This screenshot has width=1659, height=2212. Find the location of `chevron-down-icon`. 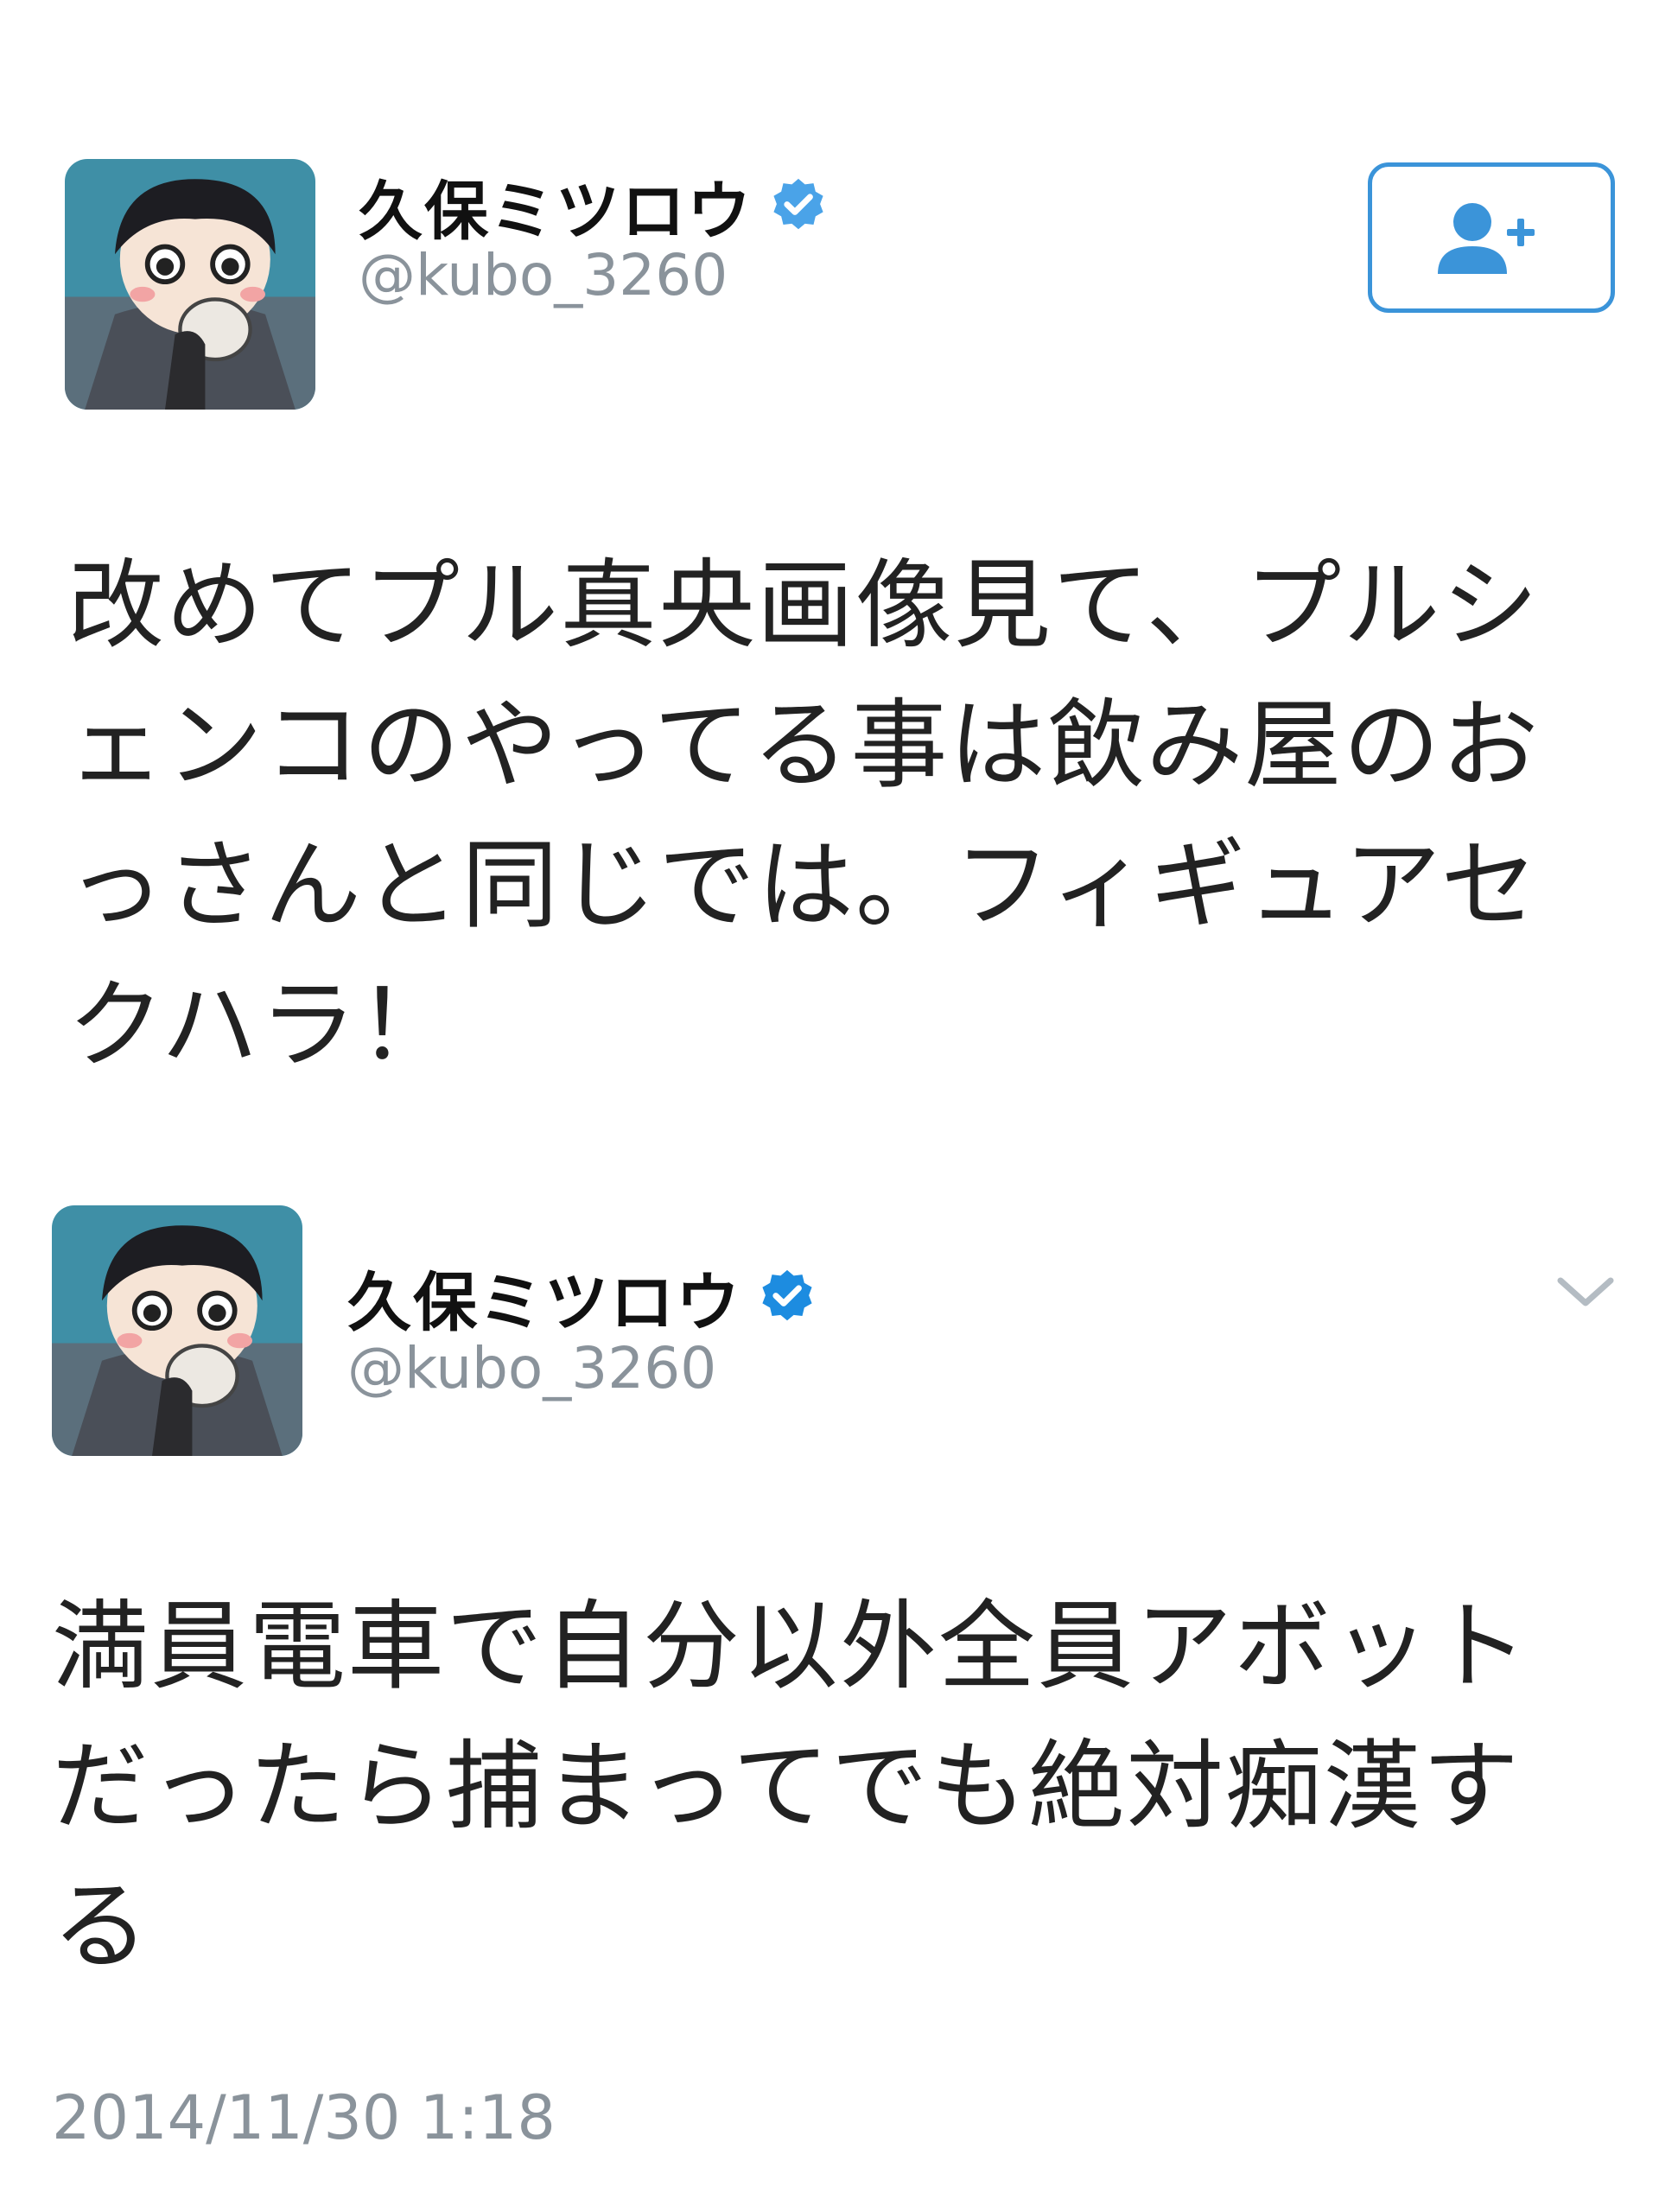

chevron-down-icon is located at coordinates (1585, 1291).